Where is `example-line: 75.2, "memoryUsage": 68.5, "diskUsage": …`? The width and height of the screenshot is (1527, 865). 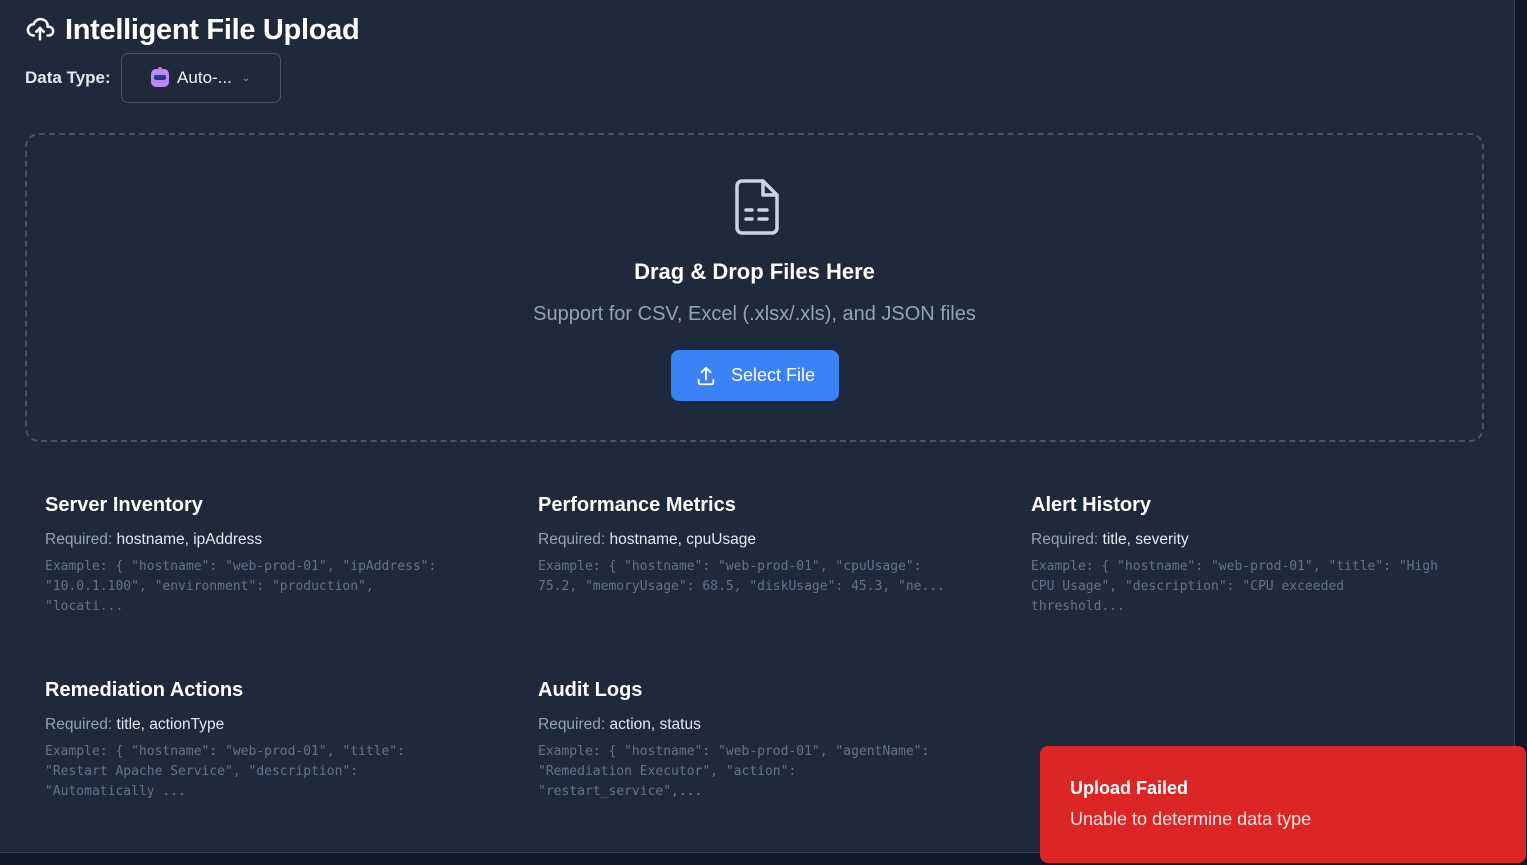
example-line: 75.2, "memoryUsage": 68.5, "diskUsage": … is located at coordinates (741, 586).